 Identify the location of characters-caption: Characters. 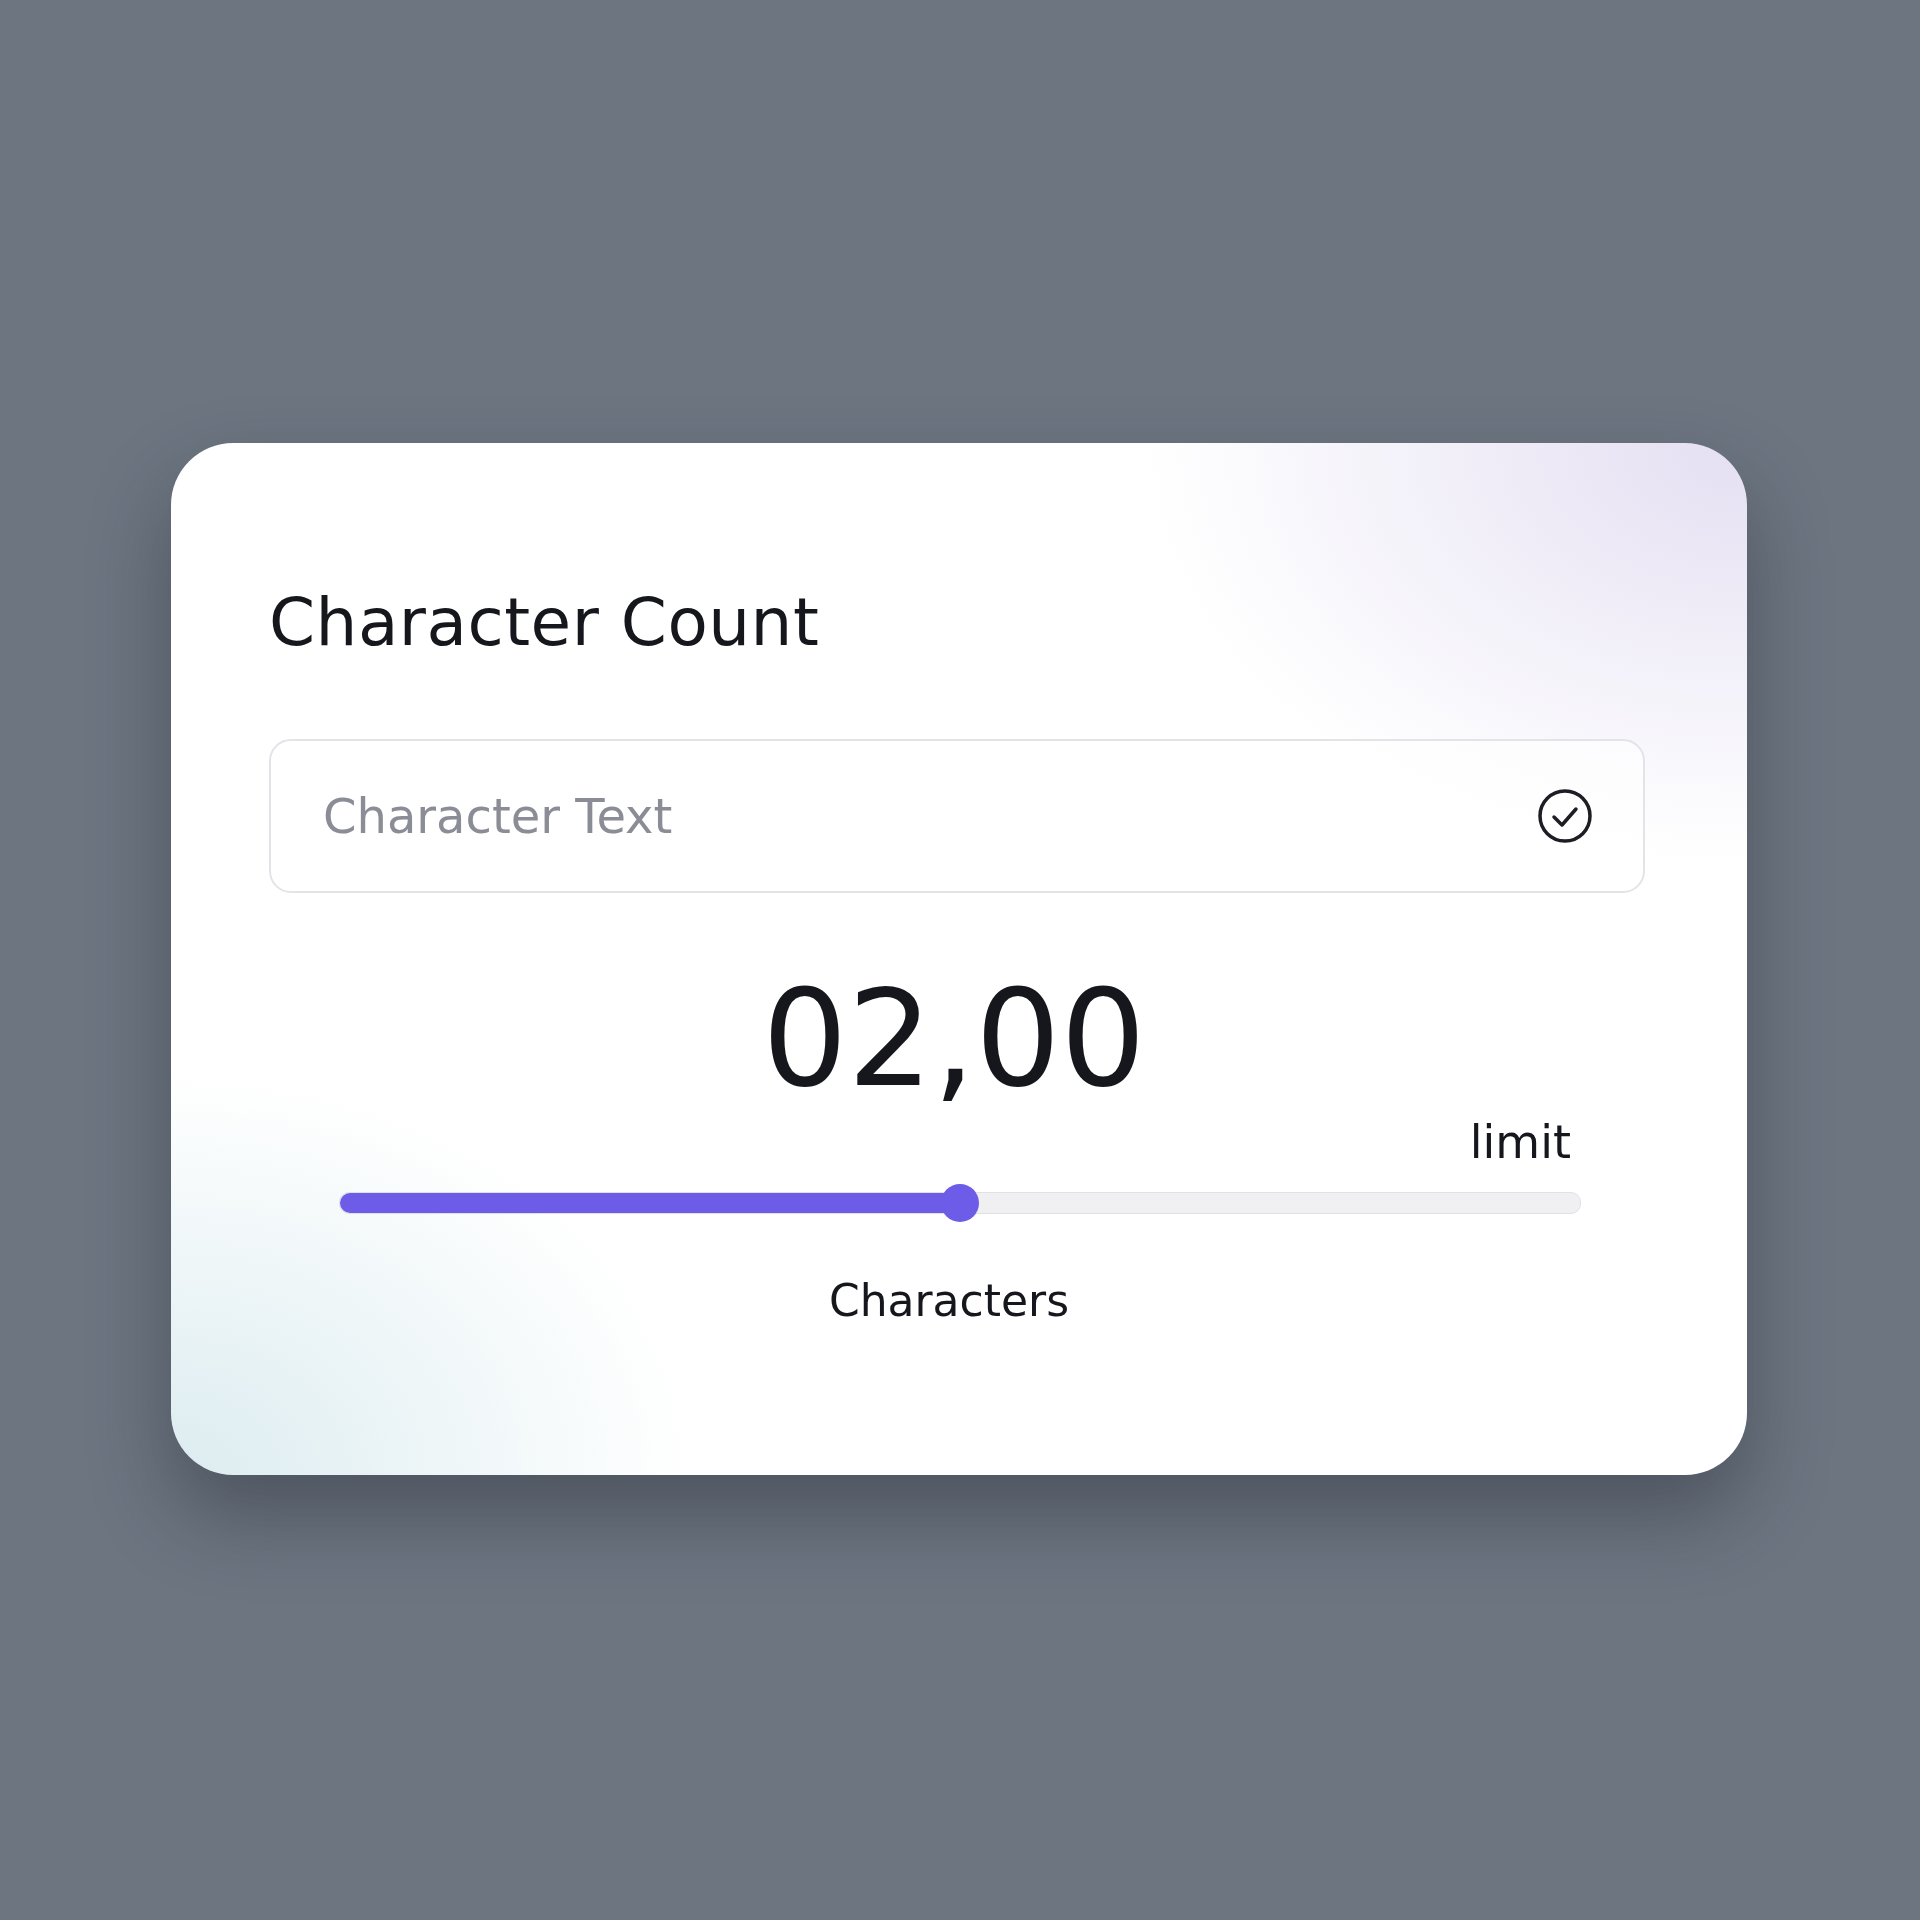
(949, 1301).